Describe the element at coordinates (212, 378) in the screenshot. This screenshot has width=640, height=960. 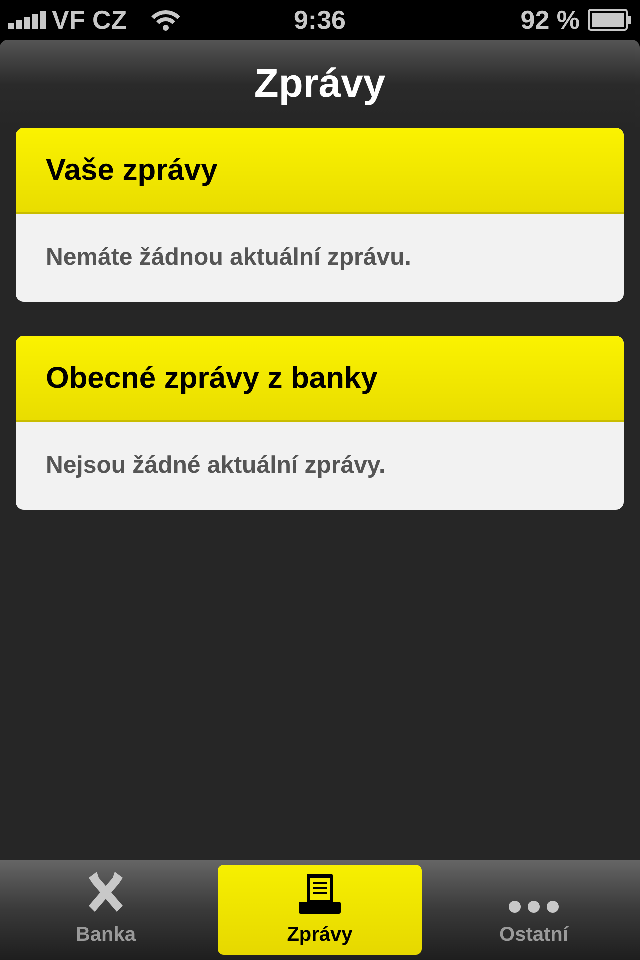
I see `card-heading: Obecné zprávy z banky` at that location.